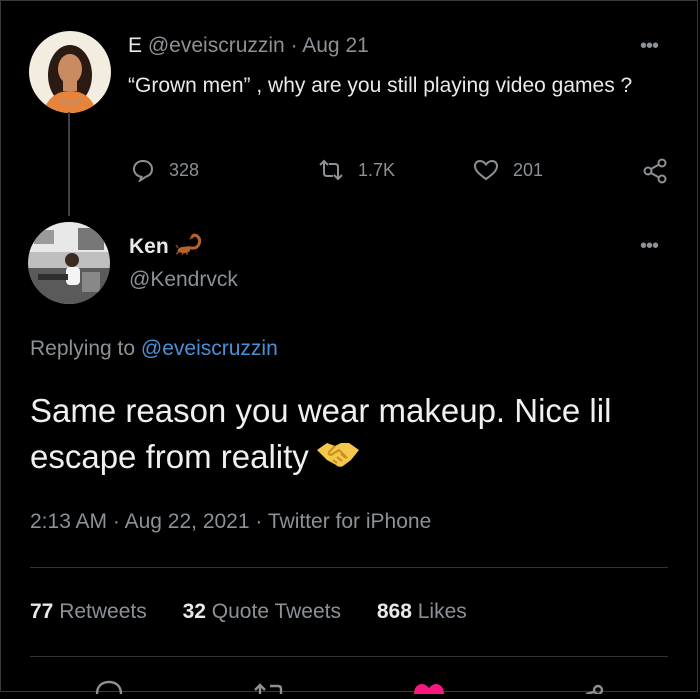 This screenshot has width=700, height=699. Describe the element at coordinates (42, 611) in the screenshot. I see `retweets-count: 77` at that location.